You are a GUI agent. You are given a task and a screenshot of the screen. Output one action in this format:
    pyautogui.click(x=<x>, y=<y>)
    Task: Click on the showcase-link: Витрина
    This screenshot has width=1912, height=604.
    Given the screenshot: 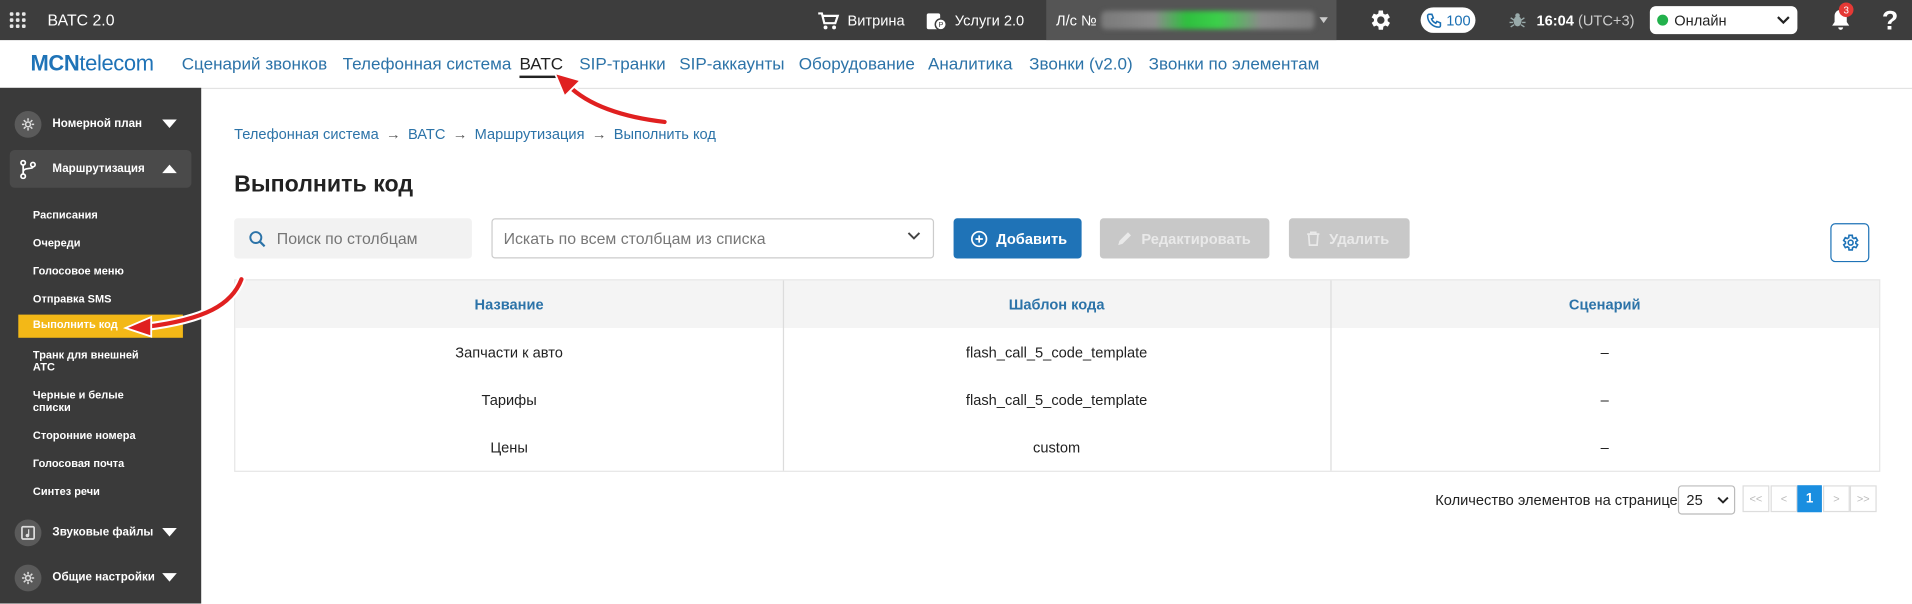 What is the action you would take?
    pyautogui.click(x=861, y=20)
    